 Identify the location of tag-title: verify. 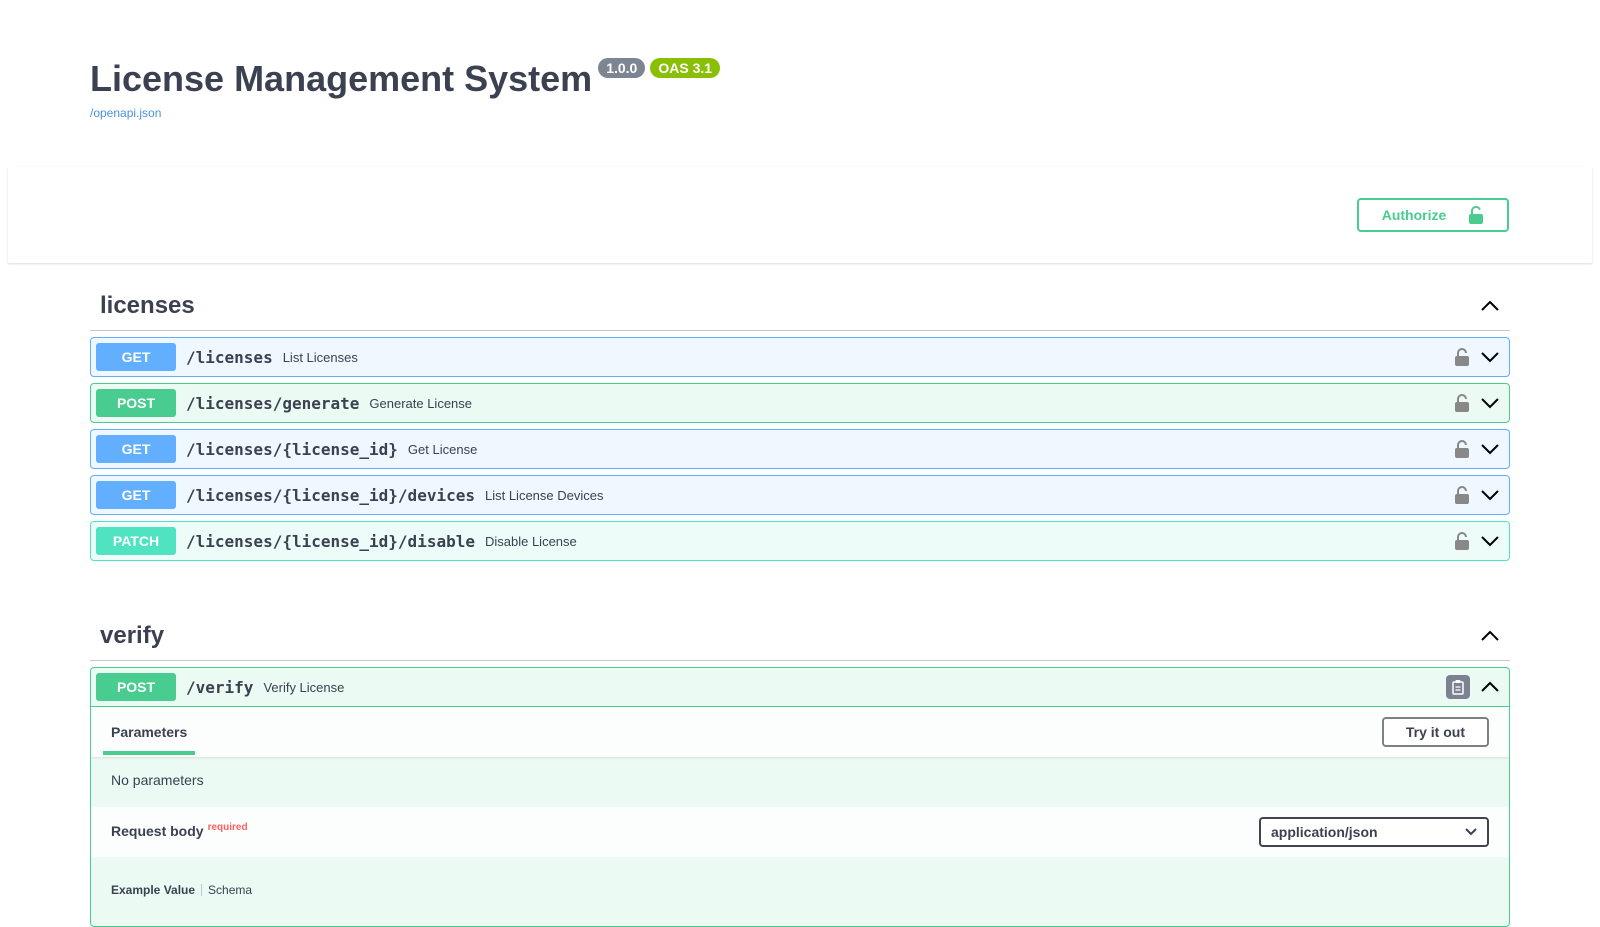
(132, 635).